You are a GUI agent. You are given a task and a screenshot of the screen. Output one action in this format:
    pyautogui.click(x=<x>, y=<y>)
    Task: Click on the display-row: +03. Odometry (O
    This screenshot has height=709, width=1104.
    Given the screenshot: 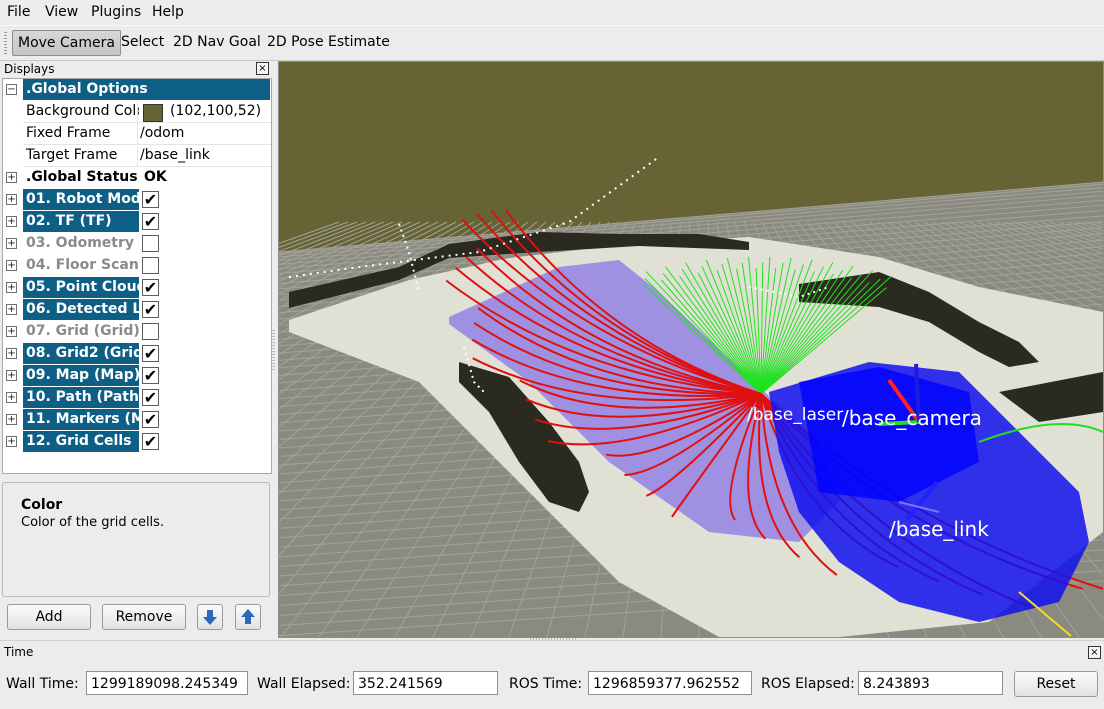 What is the action you would take?
    pyautogui.click(x=137, y=244)
    